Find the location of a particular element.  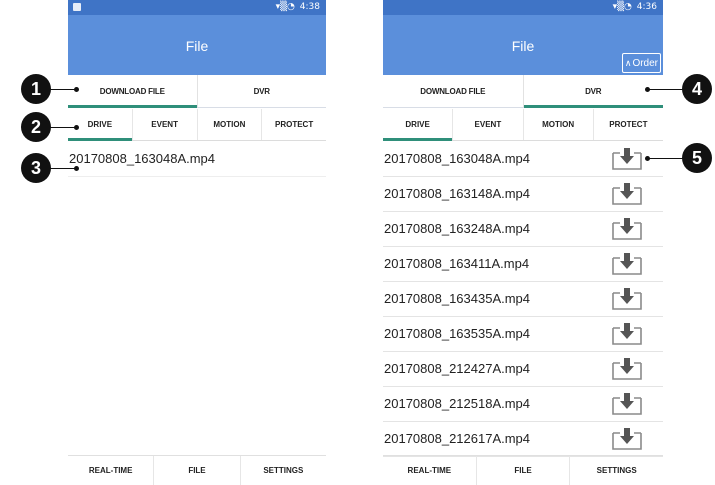

callout-2-dot is located at coordinates (76, 127).